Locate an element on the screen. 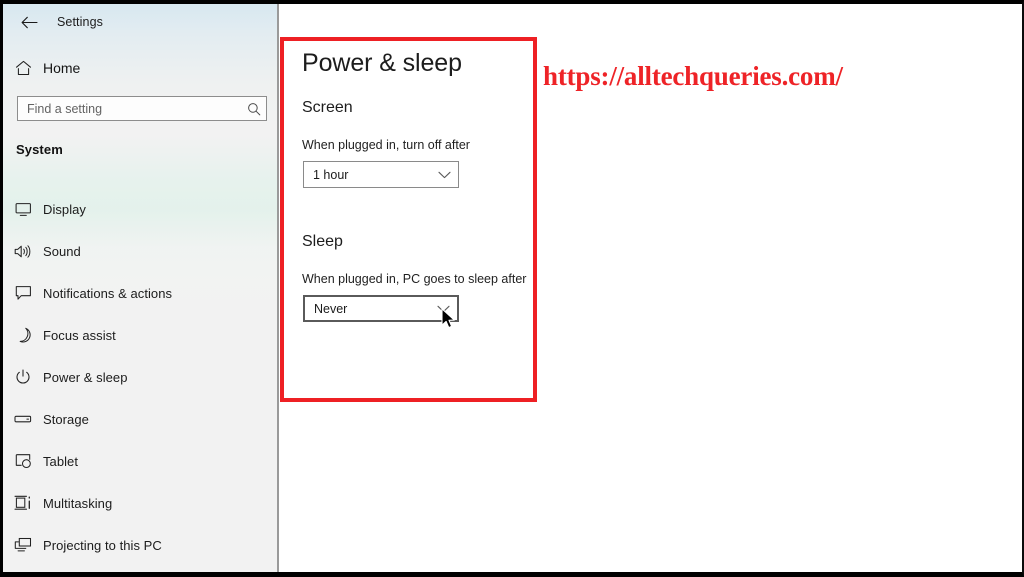 The height and width of the screenshot is (577, 1024). tablet-icon is located at coordinates (23, 461).